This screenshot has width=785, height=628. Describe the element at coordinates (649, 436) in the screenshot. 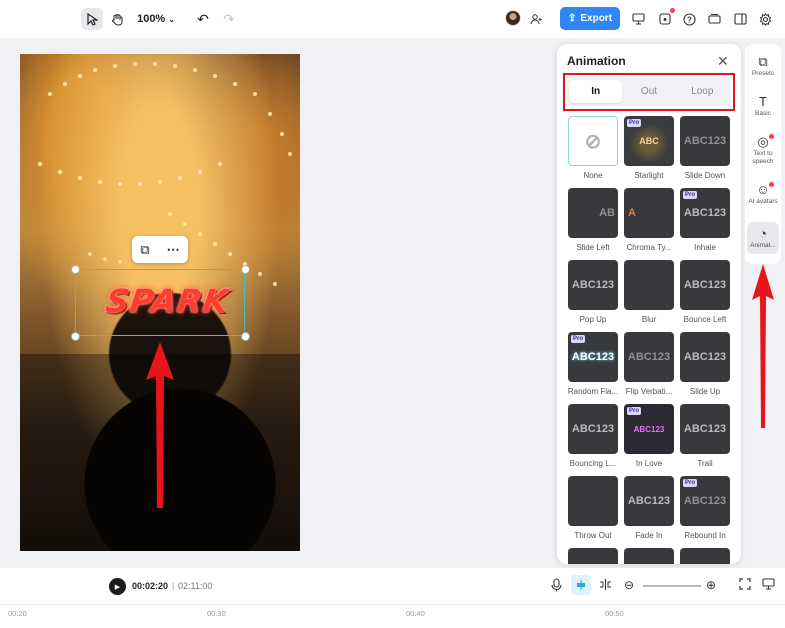

I see `animation-option: ABC123 Pro In Love` at that location.